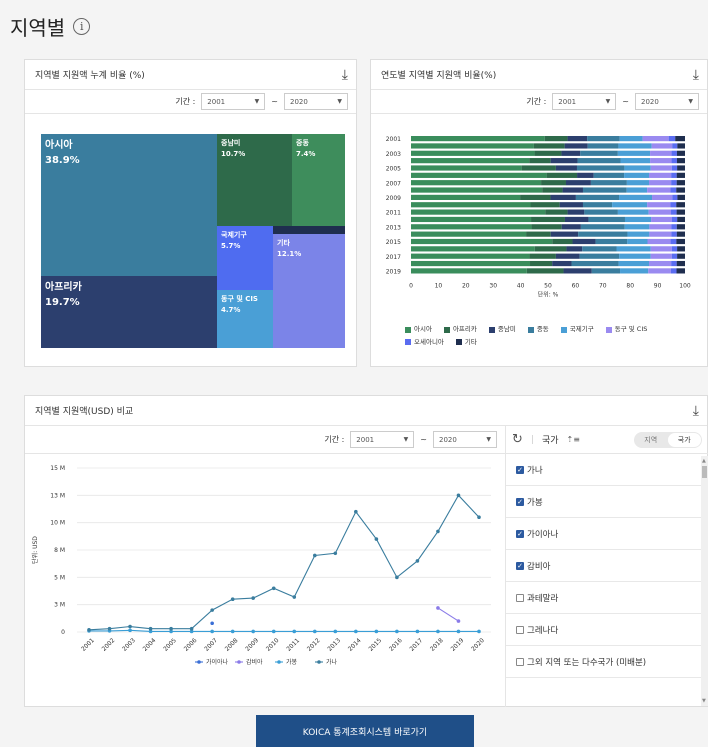  What do you see at coordinates (573, 439) in the screenshot?
I see `sort-icon: ⇡≡` at bounding box center [573, 439].